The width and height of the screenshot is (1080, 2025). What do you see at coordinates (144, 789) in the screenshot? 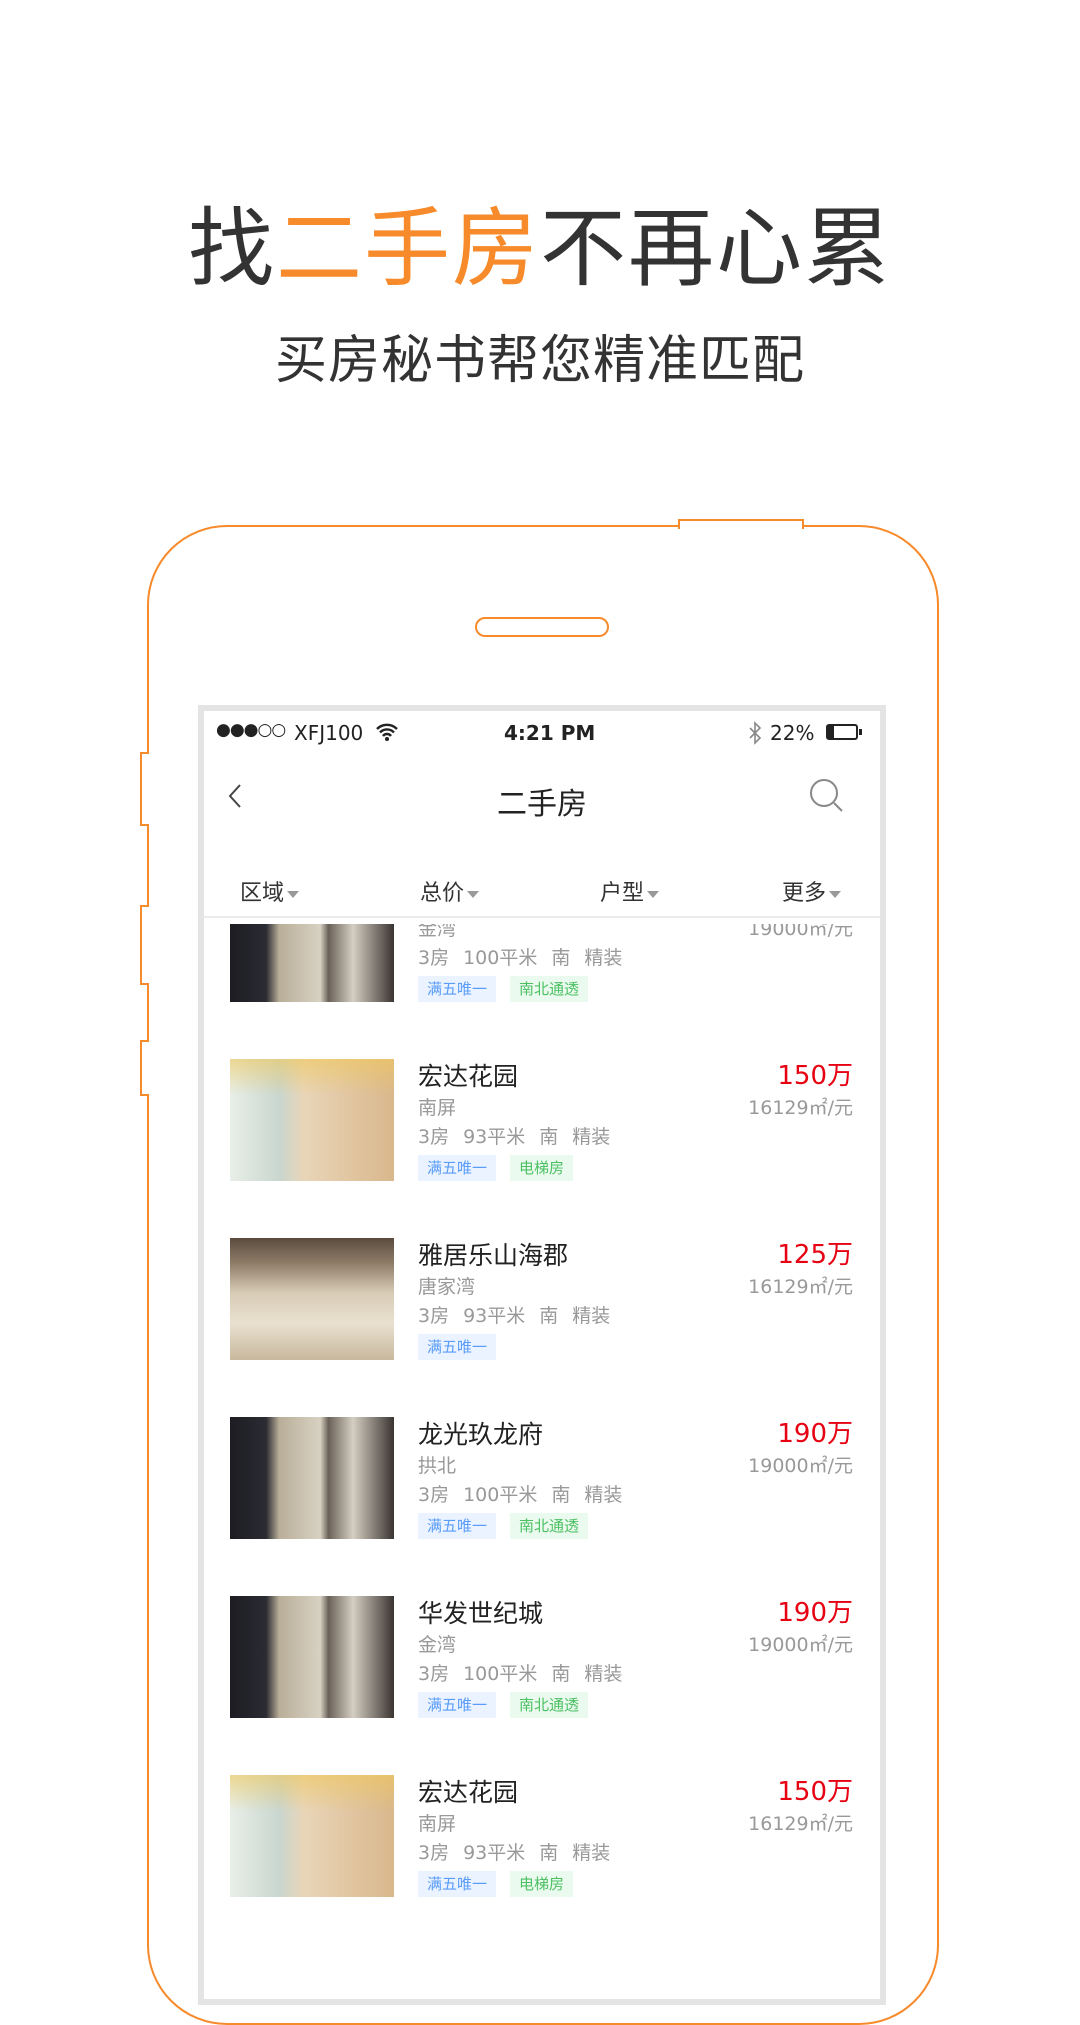
I see `phone-mute-switch` at bounding box center [144, 789].